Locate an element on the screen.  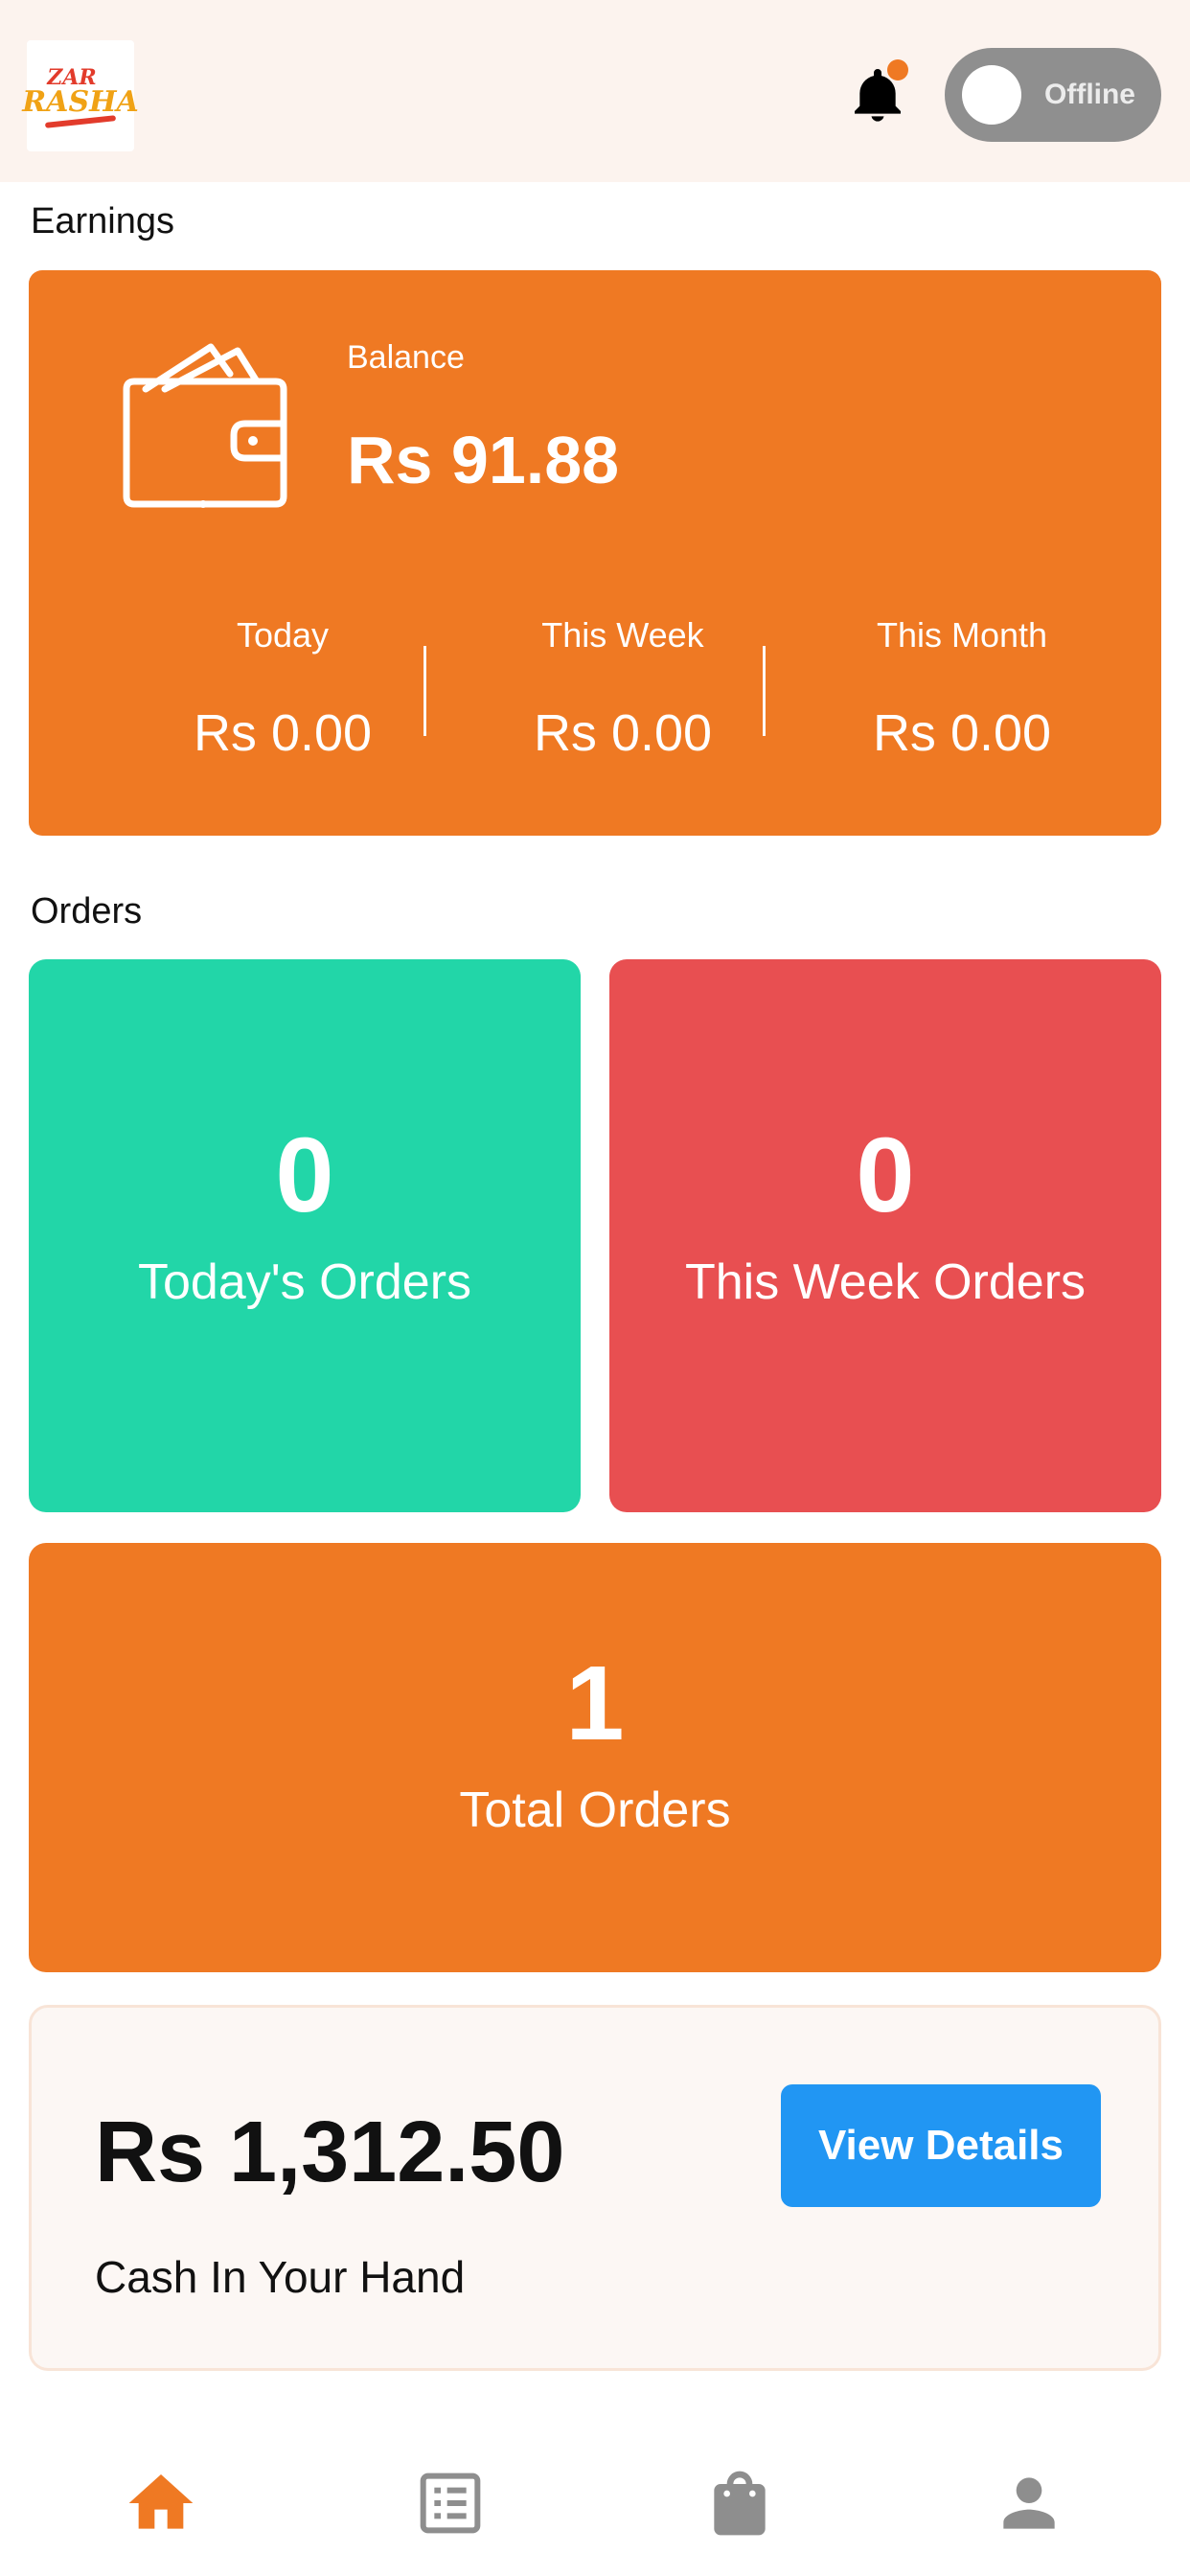
balance-label: Balance is located at coordinates (406, 357).